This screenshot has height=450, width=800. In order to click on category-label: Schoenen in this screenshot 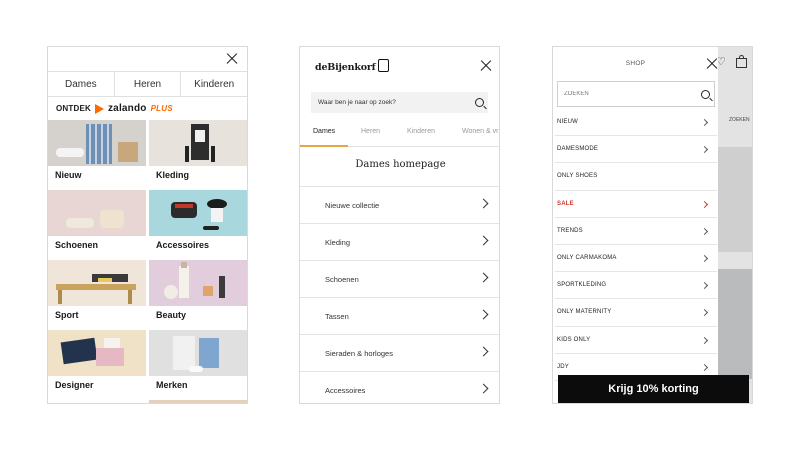, I will do `click(77, 245)`.